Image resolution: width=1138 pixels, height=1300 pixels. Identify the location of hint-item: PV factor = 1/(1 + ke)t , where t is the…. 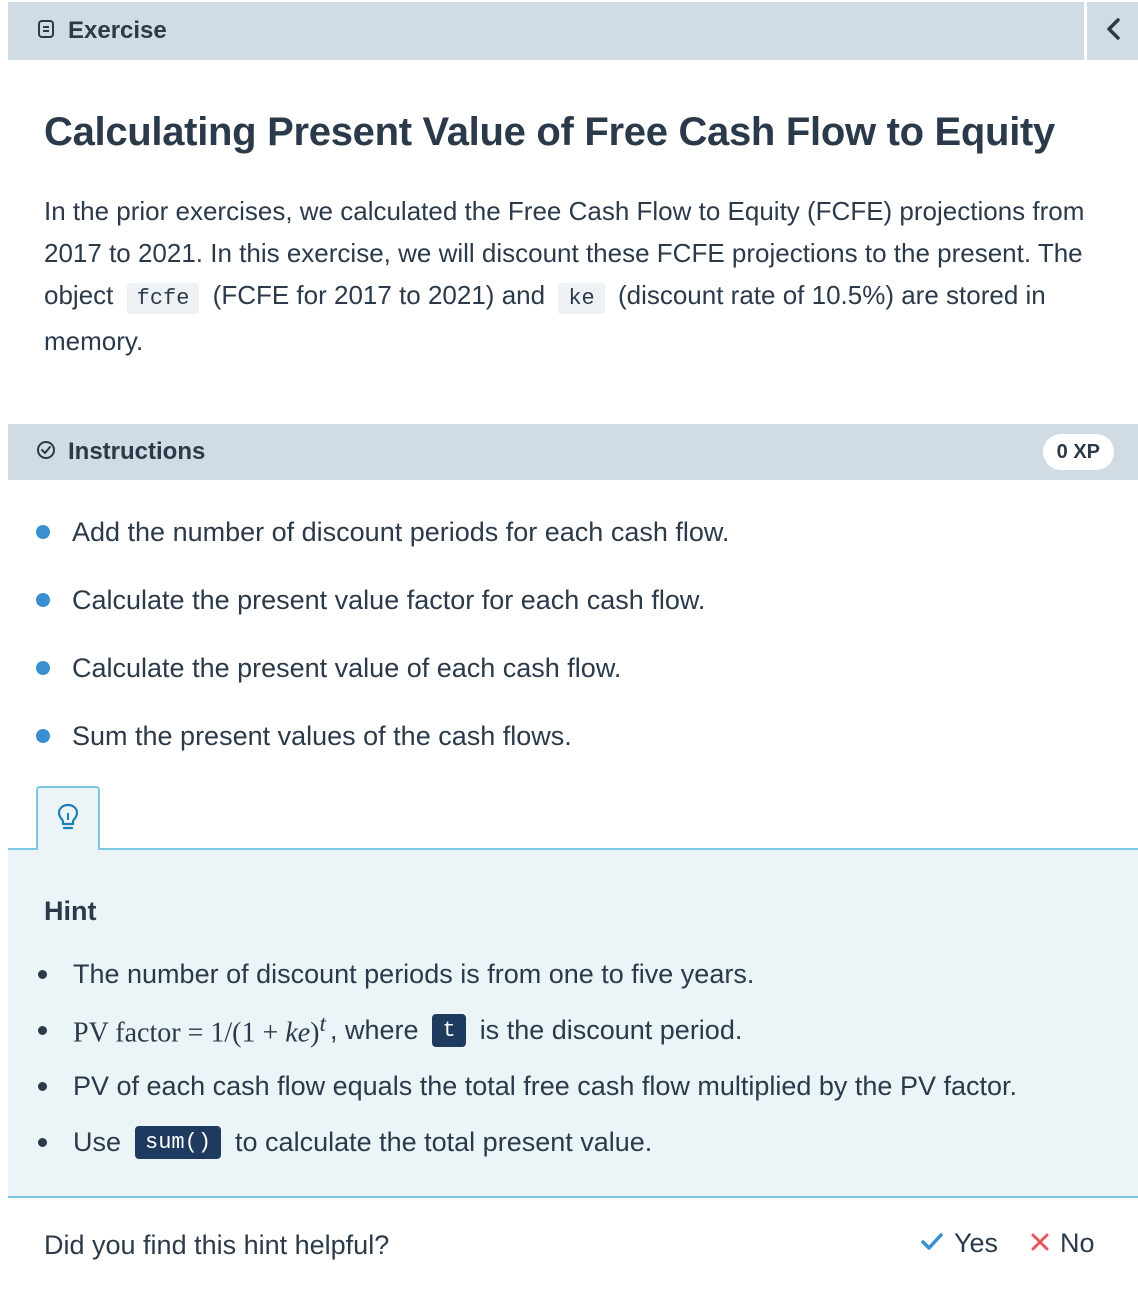
(527, 1030).